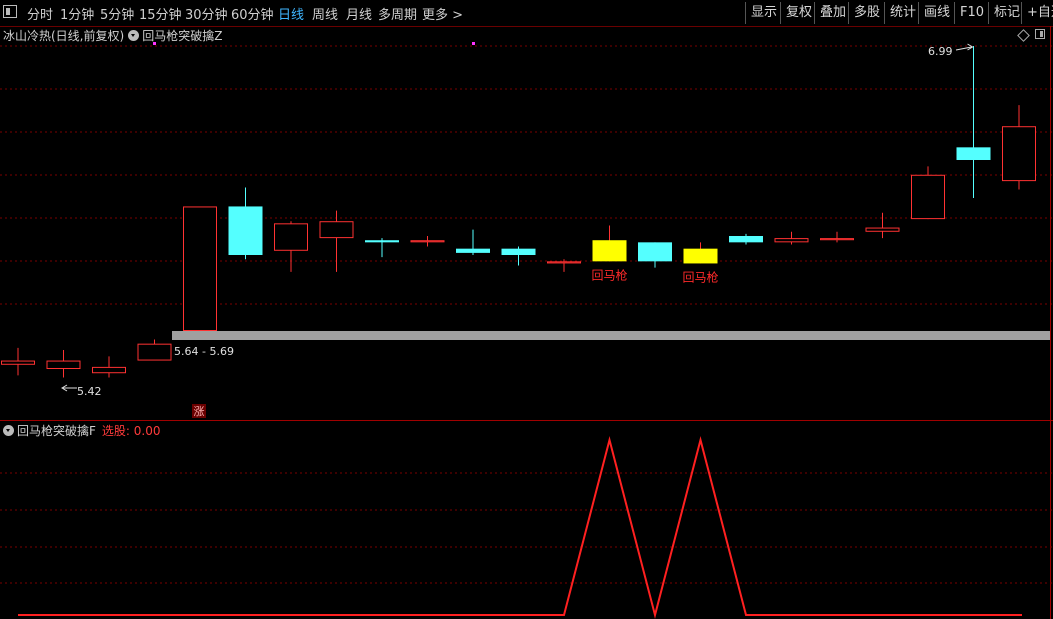 Image resolution: width=1053 pixels, height=619 pixels. I want to click on band-range-label: 5.64 - 5.69, so click(204, 351).